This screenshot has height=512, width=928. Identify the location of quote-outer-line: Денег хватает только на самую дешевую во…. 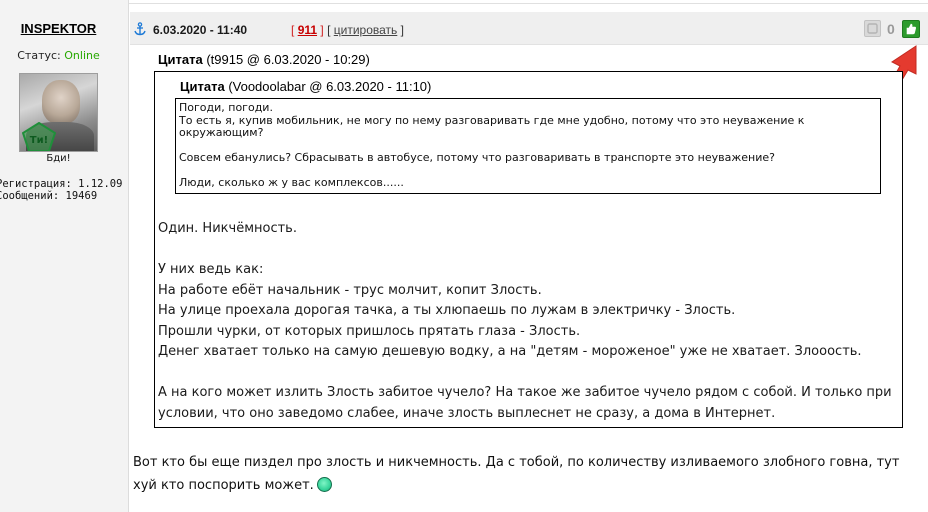
(510, 351).